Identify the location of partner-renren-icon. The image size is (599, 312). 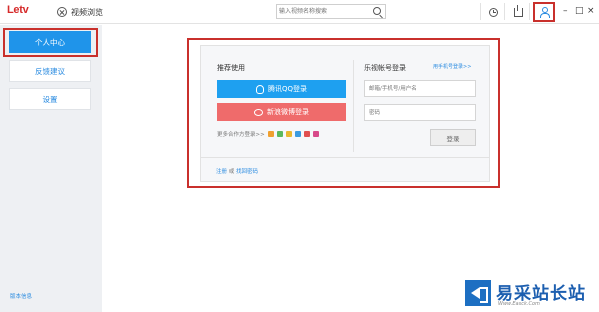
(297, 134).